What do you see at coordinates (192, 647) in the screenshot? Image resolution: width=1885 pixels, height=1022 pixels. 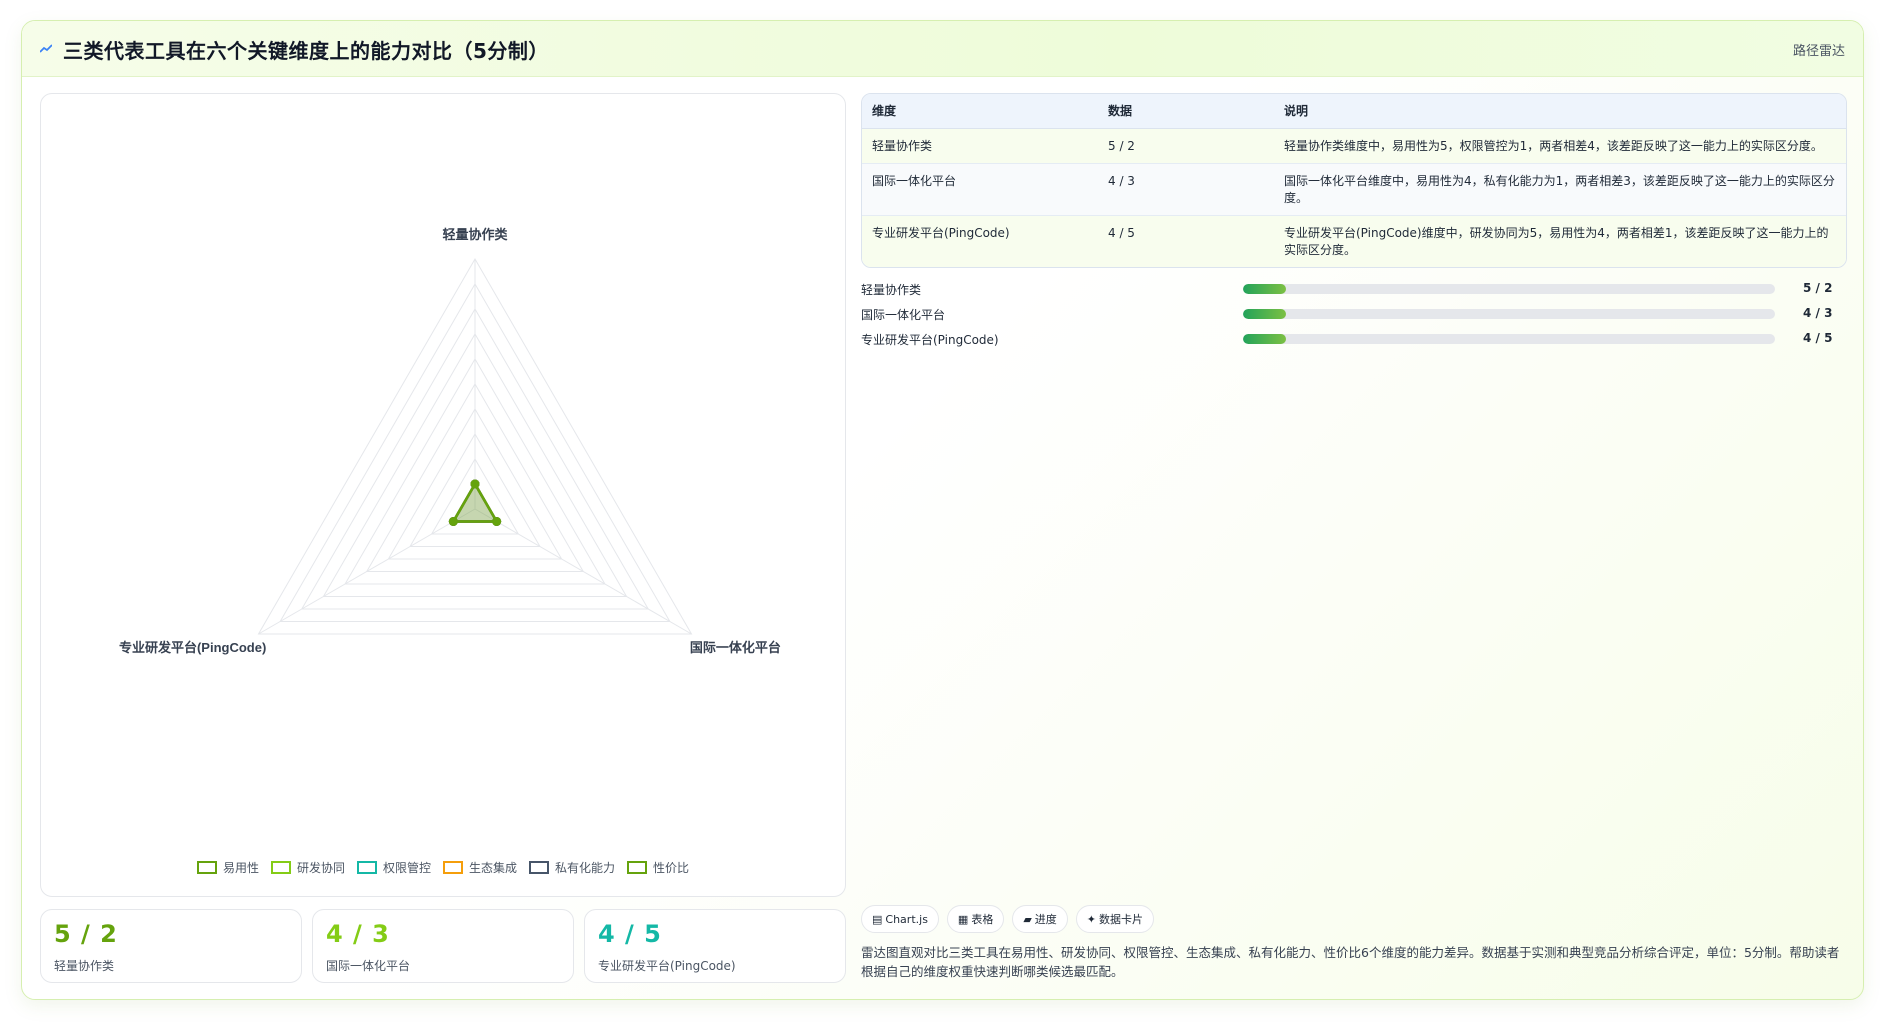 I see `radar-axis-label: 专业研发平台(PingCode)` at bounding box center [192, 647].